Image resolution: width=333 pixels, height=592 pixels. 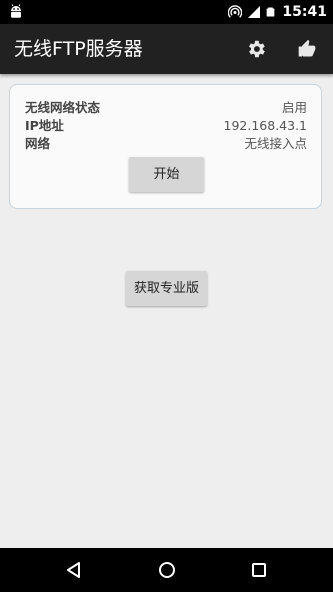 I want to click on recent-apps-button, so click(x=259, y=570).